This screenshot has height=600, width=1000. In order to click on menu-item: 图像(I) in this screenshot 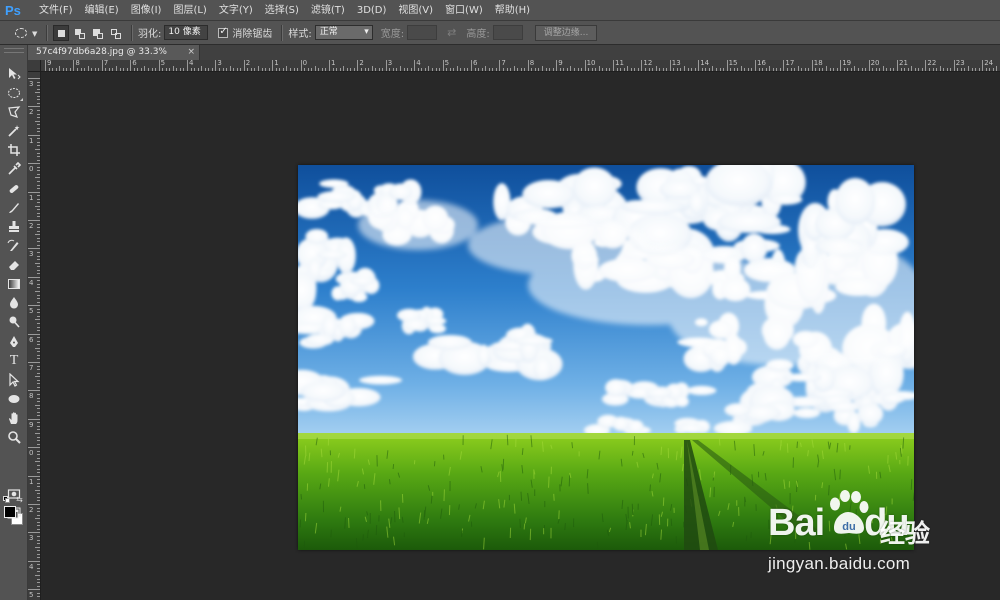, I will do `click(146, 10)`.